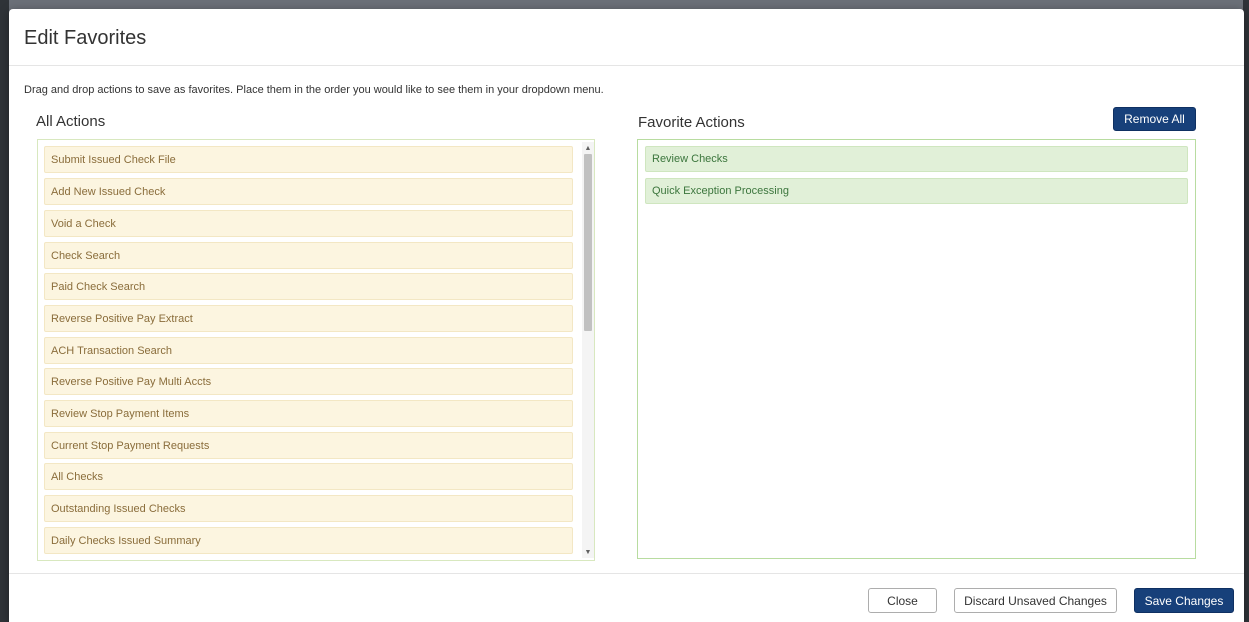 This screenshot has width=1249, height=622. What do you see at coordinates (308, 445) in the screenshot?
I see `action-item: Current Stop Payment Requests` at bounding box center [308, 445].